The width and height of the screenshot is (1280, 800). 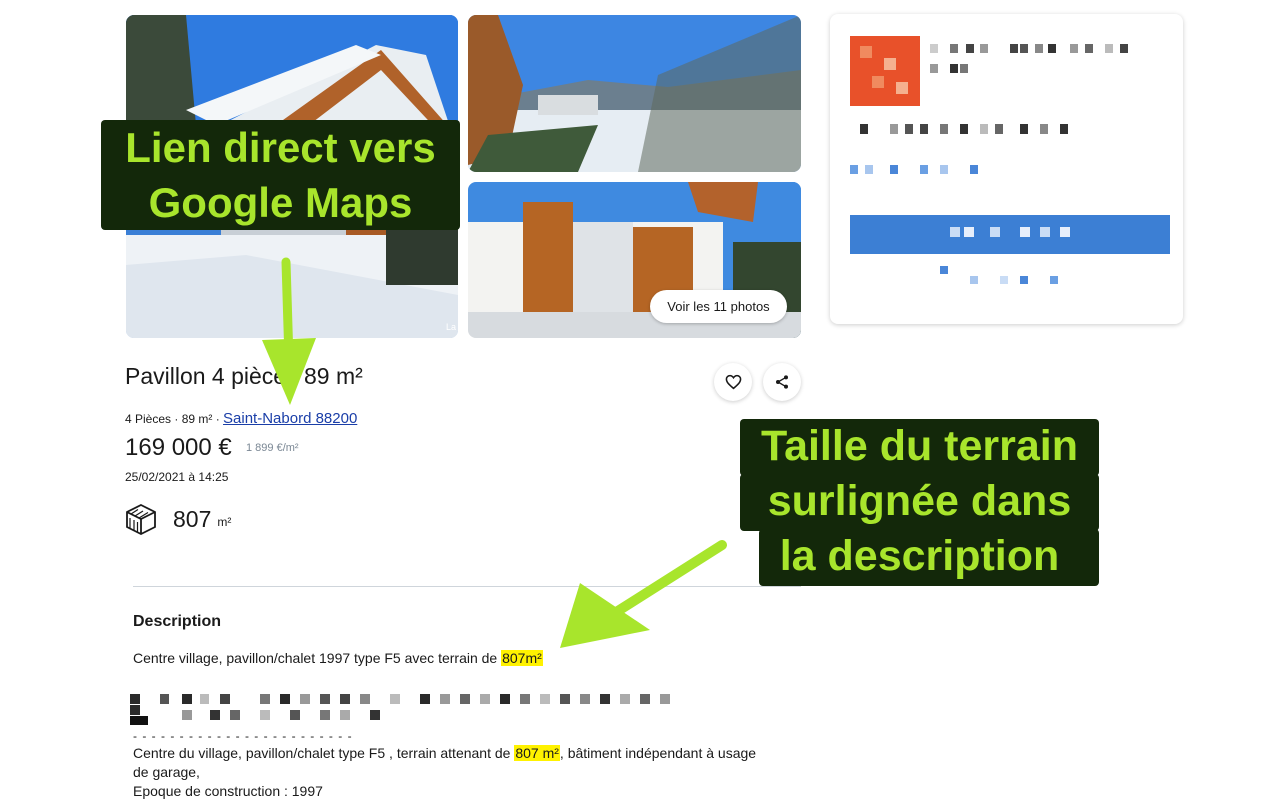 What do you see at coordinates (177, 477) in the screenshot?
I see `listing-date: 25/02/2021 à 14:25` at bounding box center [177, 477].